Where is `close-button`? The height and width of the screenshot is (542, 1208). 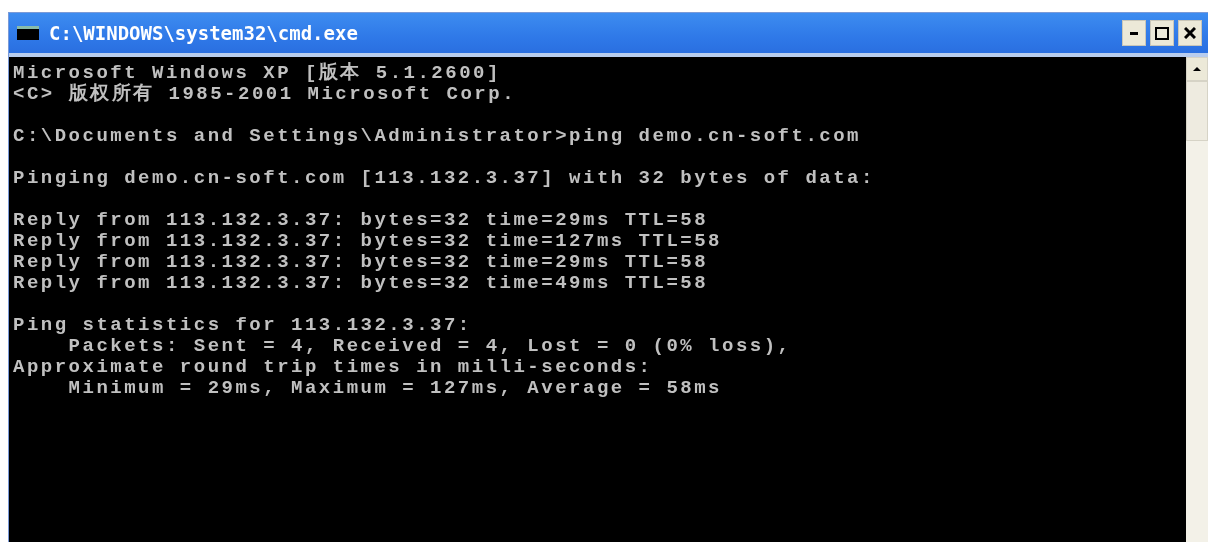
close-button is located at coordinates (1190, 33).